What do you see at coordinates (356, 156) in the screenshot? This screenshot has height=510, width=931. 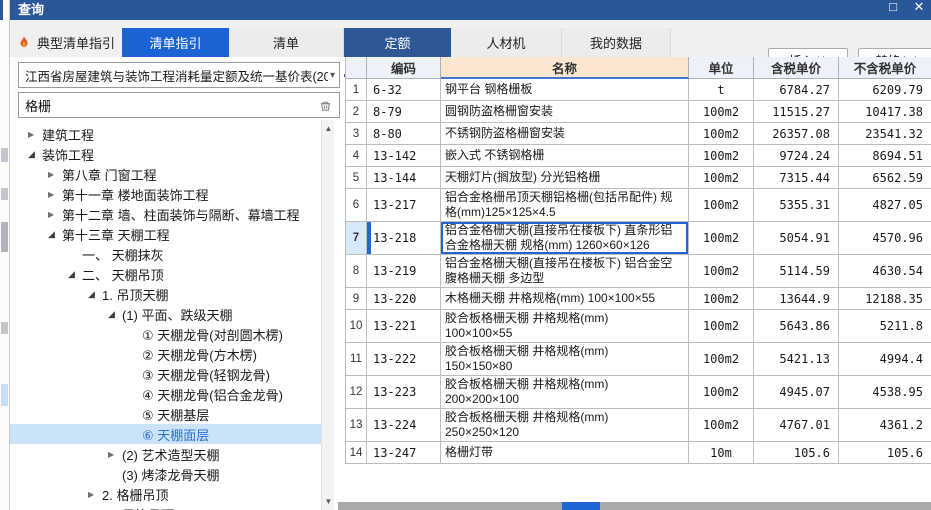 I see `row-number-cell: 4` at bounding box center [356, 156].